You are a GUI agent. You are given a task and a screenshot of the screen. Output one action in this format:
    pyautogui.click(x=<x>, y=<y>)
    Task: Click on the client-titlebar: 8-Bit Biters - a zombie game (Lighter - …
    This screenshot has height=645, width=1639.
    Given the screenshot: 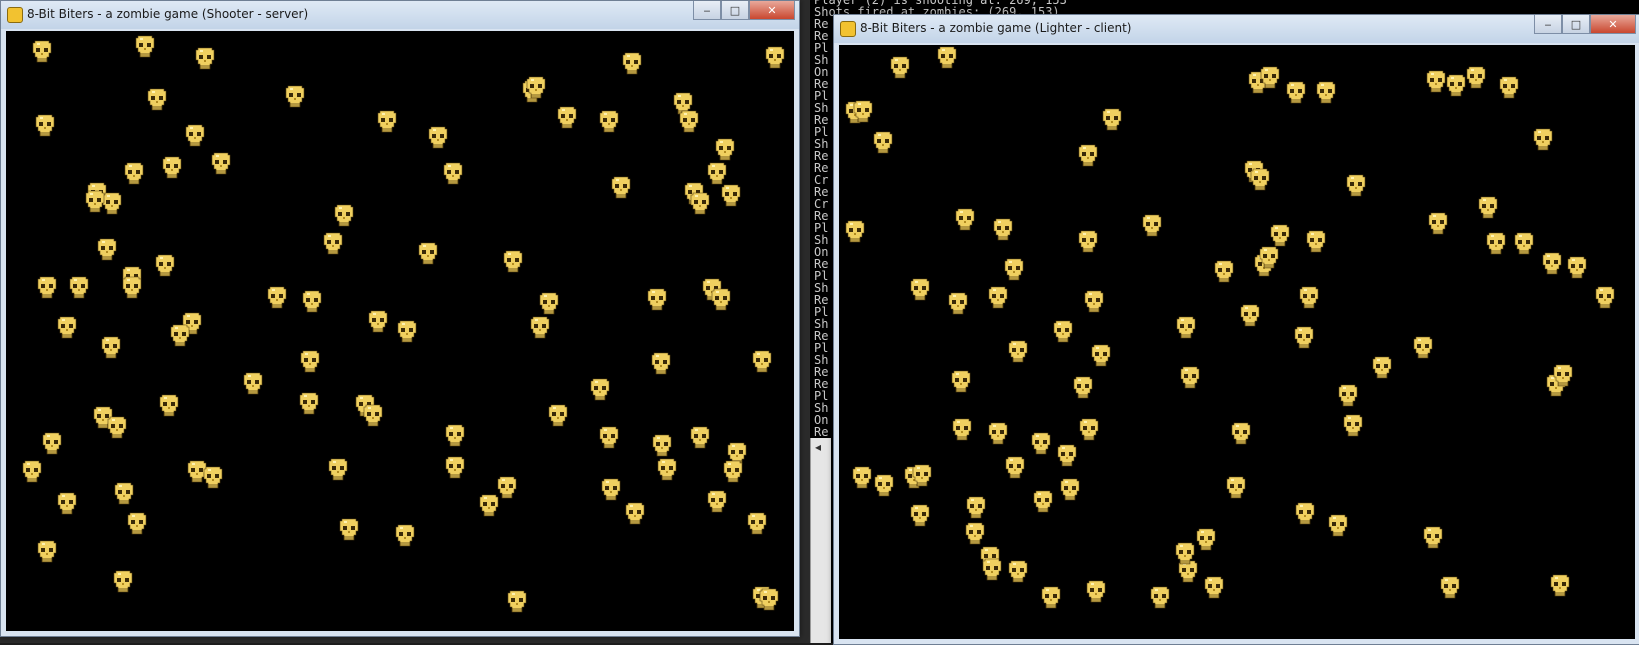 What is the action you would take?
    pyautogui.click(x=1236, y=29)
    